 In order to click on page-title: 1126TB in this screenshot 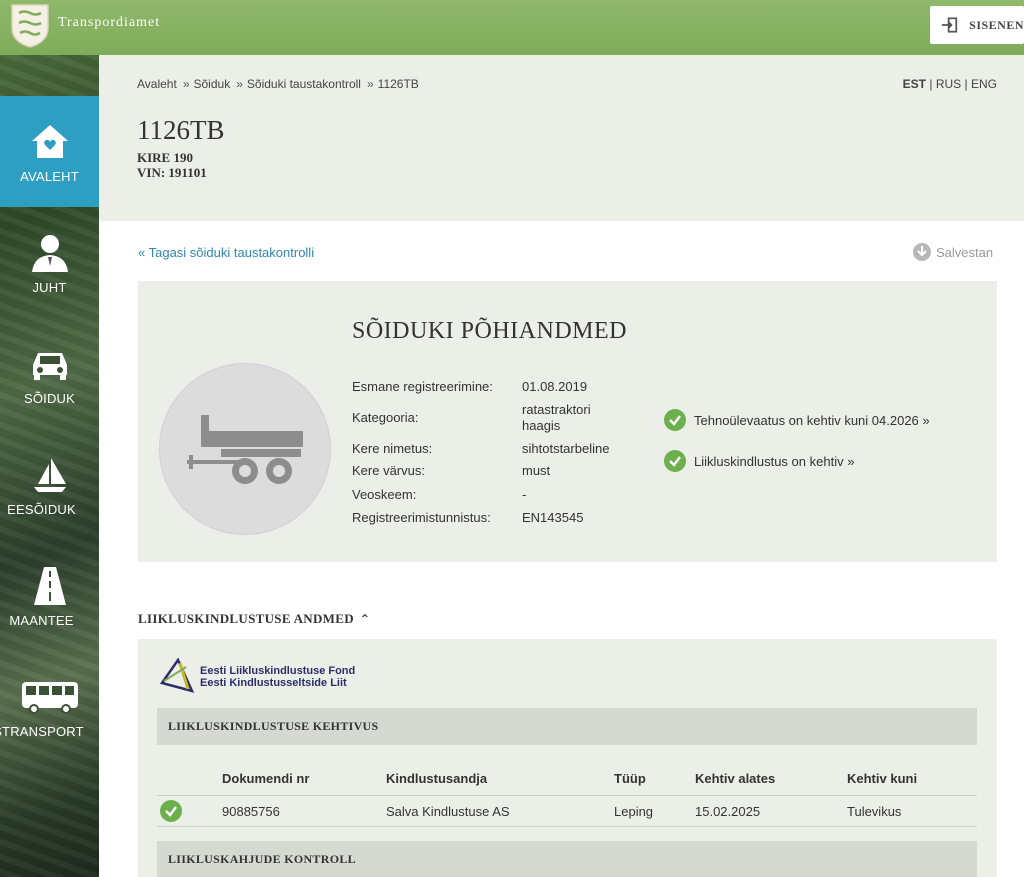, I will do `click(181, 130)`.